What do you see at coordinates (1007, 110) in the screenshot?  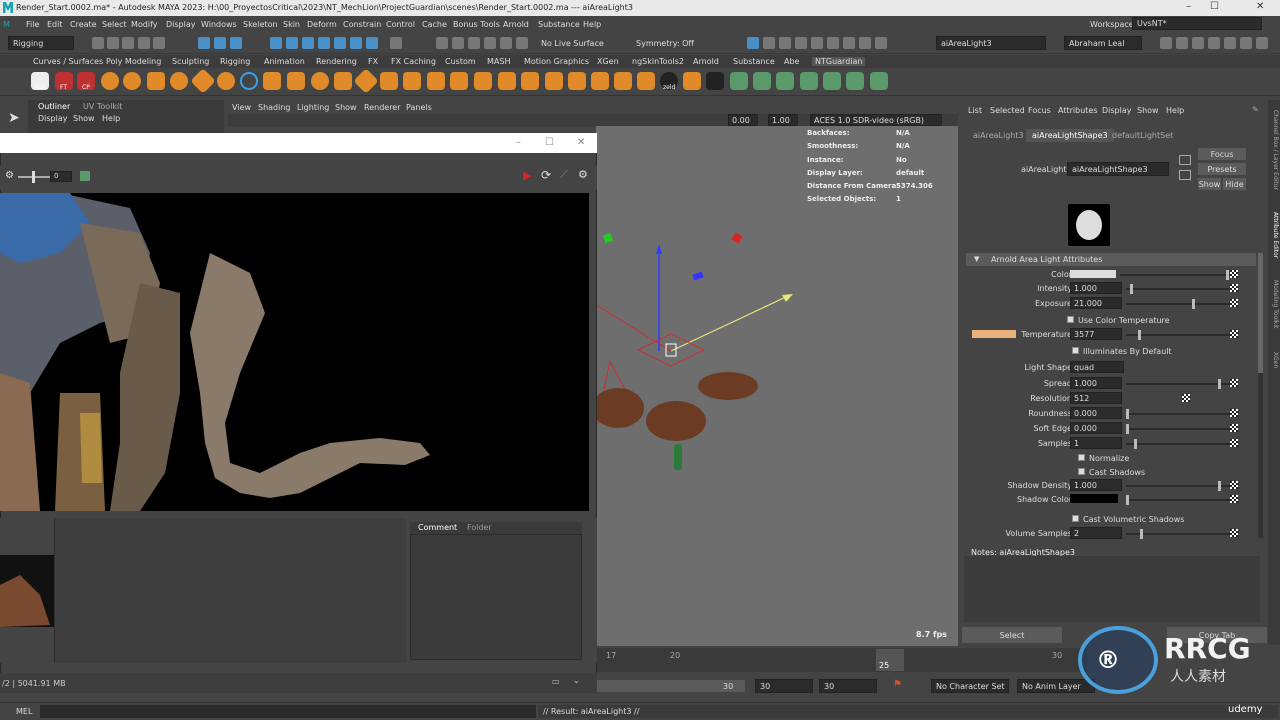 I see `ae-menu-selected: Selected` at bounding box center [1007, 110].